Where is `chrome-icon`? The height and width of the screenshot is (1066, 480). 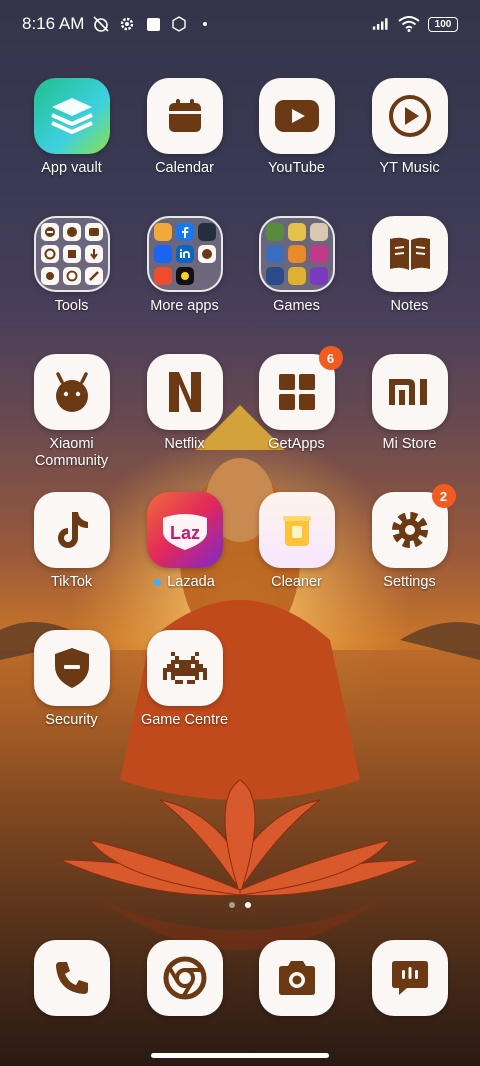 chrome-icon is located at coordinates (184, 978).